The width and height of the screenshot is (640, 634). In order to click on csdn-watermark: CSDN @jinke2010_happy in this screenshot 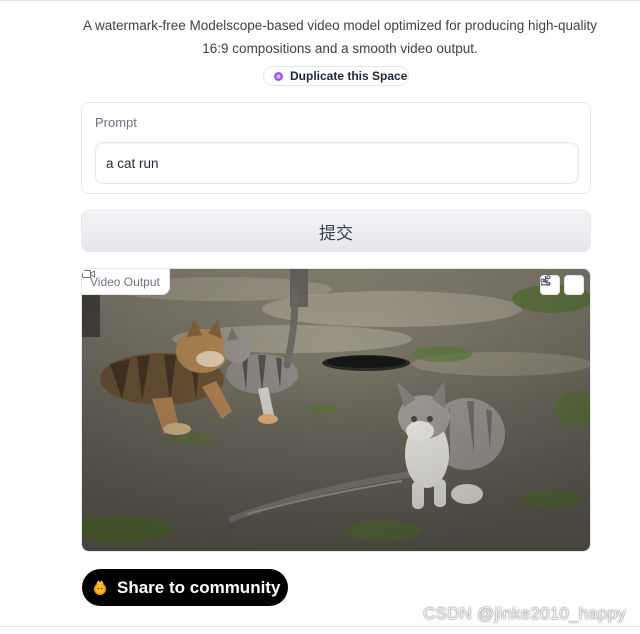, I will do `click(524, 613)`.